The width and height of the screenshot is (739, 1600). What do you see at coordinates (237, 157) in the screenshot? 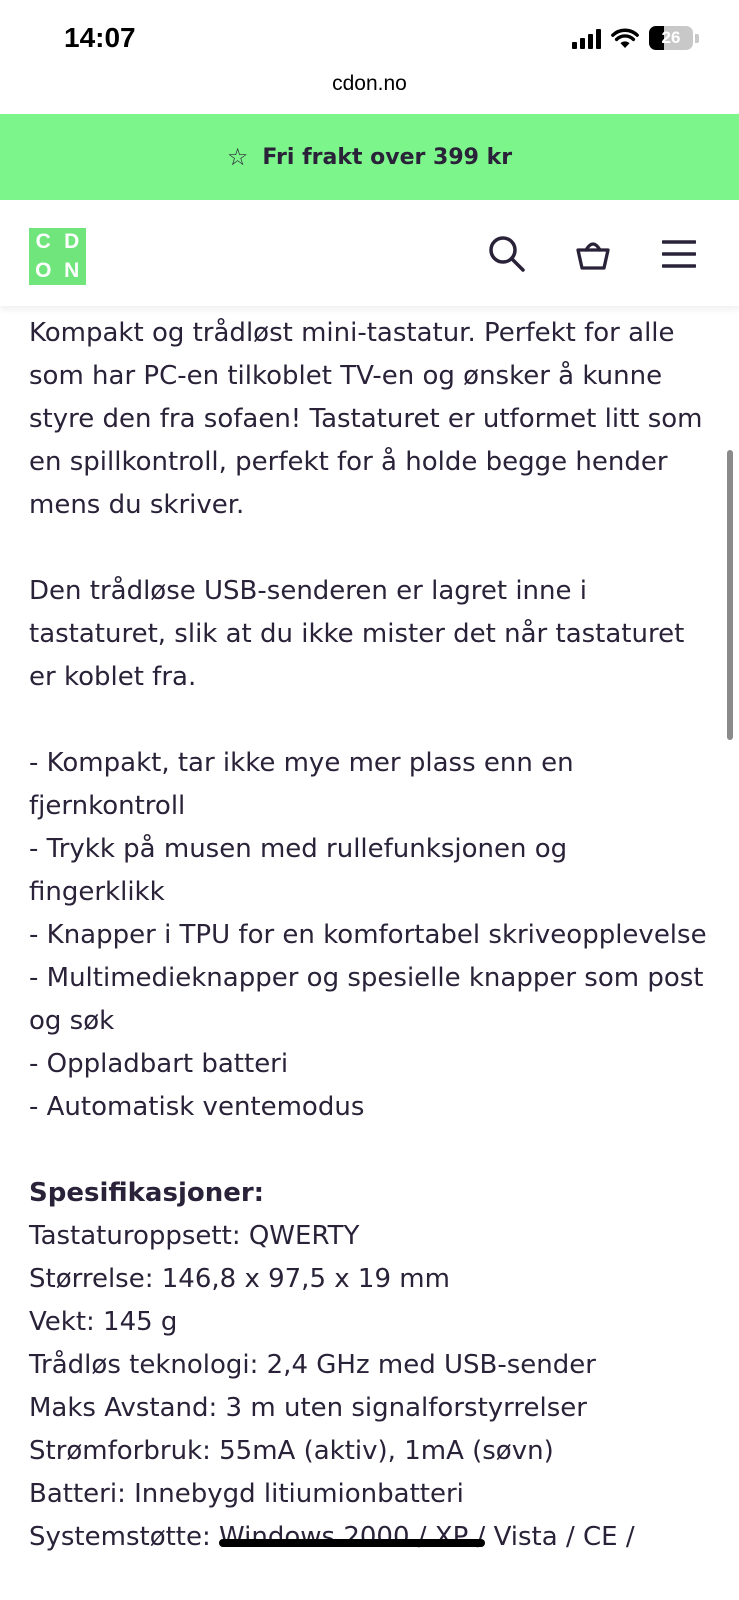
I see `star-icon: ☆` at bounding box center [237, 157].